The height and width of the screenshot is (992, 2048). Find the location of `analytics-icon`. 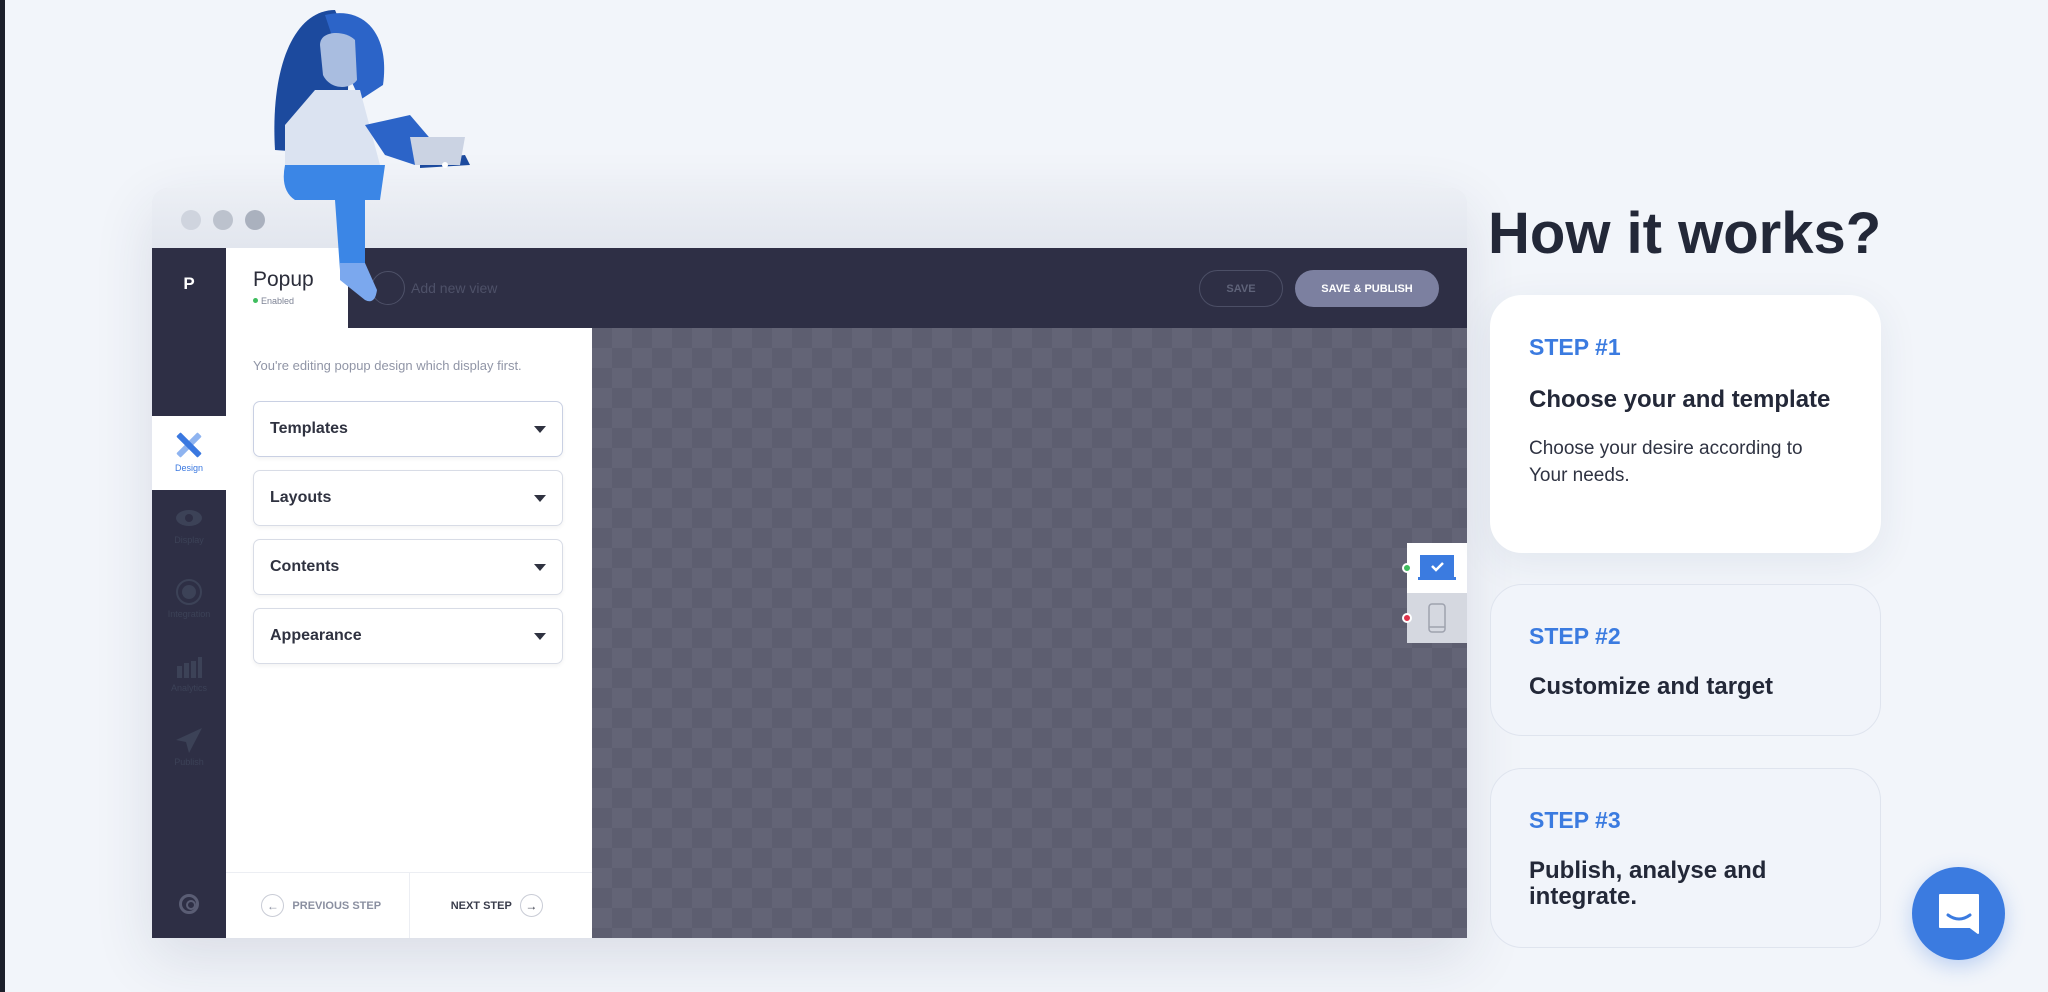

analytics-icon is located at coordinates (189, 667).